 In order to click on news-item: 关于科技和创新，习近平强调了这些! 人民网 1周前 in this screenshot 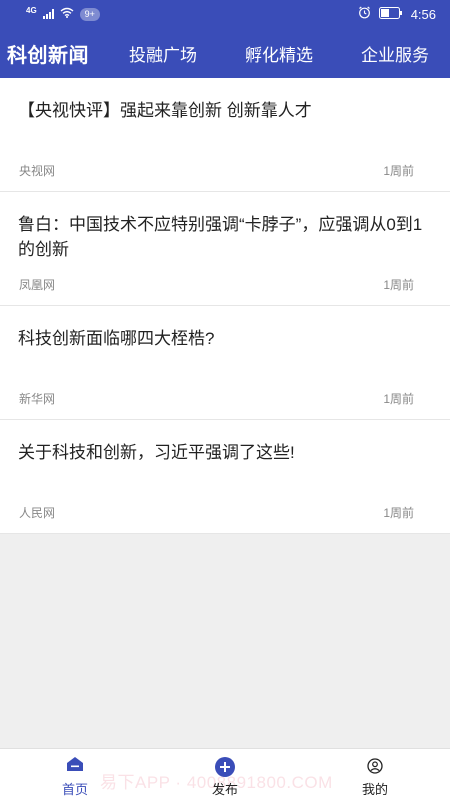, I will do `click(225, 477)`.